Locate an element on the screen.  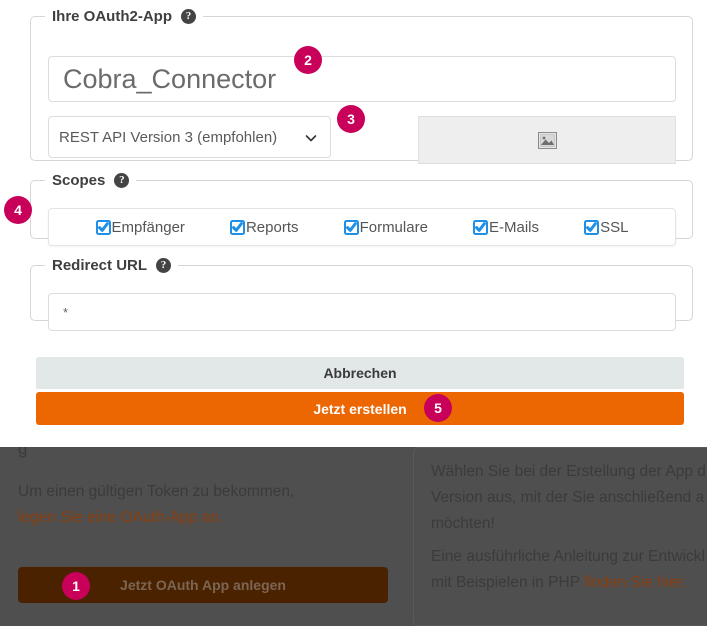
create-now-button: Jetzt erstellen is located at coordinates (360, 408).